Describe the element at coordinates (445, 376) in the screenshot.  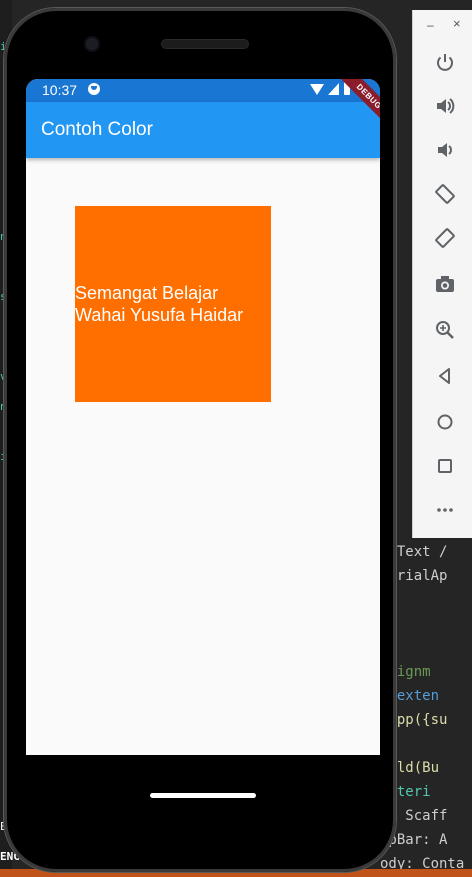
I see `back-icon` at that location.